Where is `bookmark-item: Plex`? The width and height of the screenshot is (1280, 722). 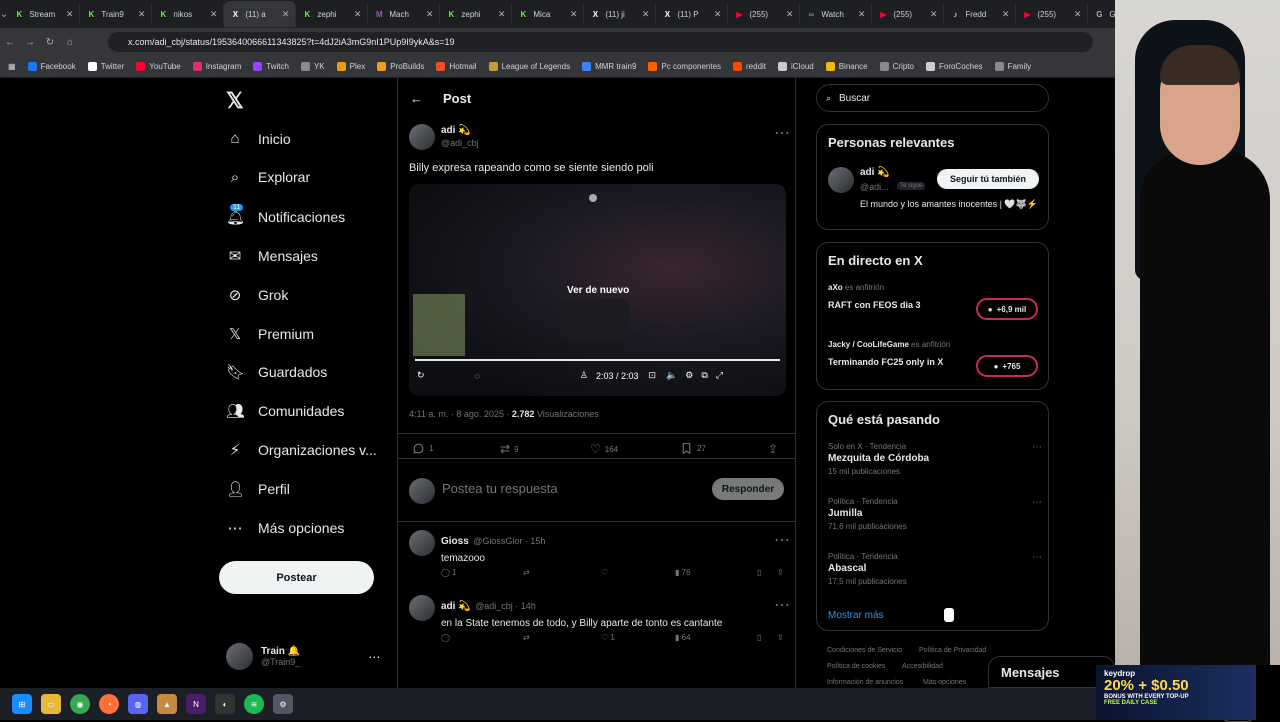
bookmark-item: Plex is located at coordinates (350, 66).